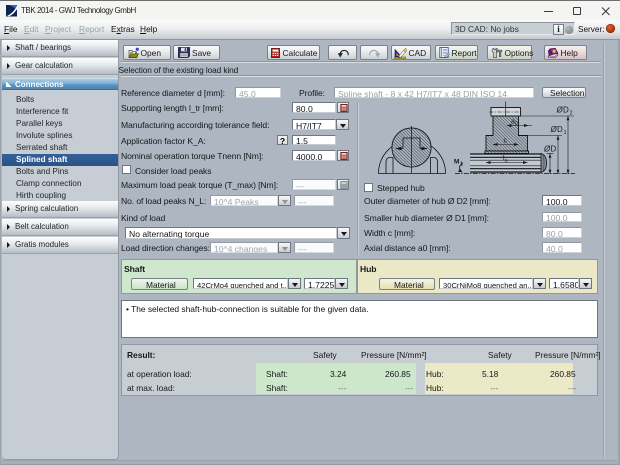 Image resolution: width=620 pixels, height=465 pixels. Describe the element at coordinates (456, 162) in the screenshot. I see `svg-text: M` at that location.